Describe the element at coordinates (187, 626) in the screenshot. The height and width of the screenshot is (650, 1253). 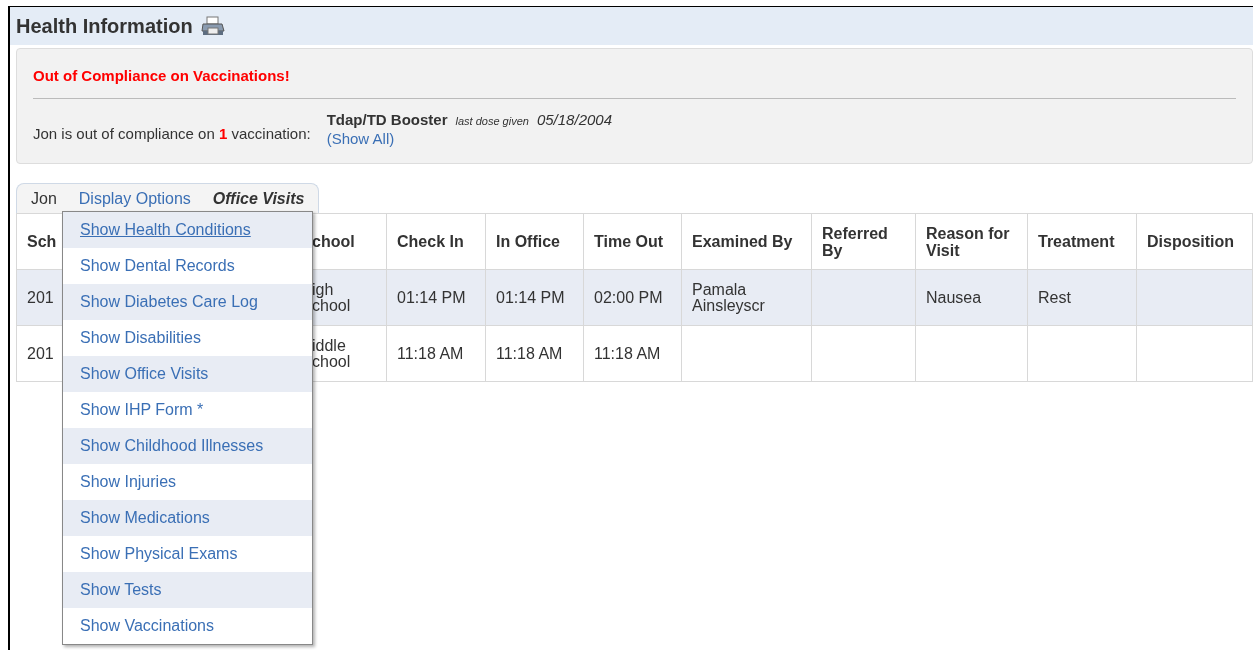
I see `menu-item: Show Vaccinations` at that location.